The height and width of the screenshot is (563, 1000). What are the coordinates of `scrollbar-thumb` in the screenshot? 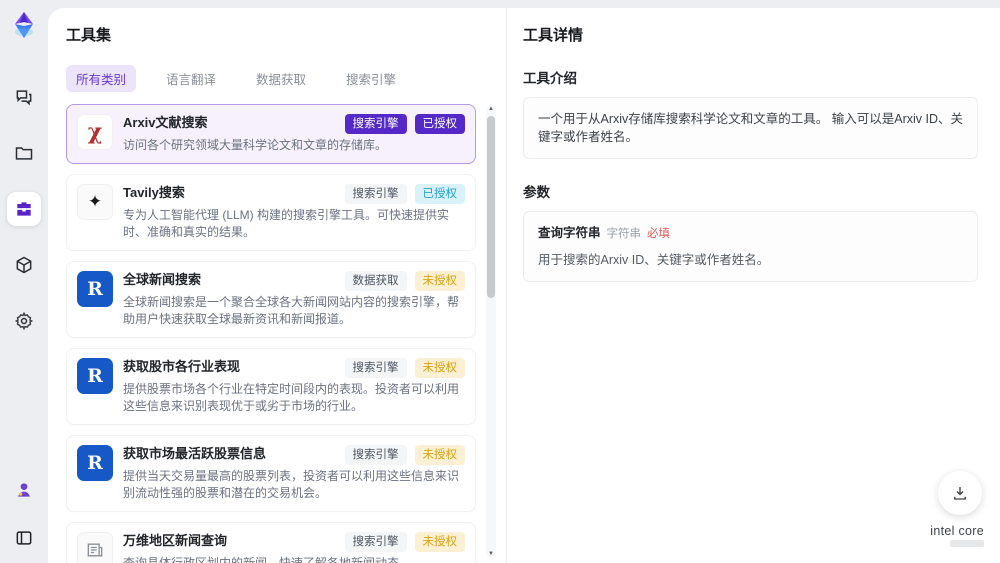 It's located at (491, 207).